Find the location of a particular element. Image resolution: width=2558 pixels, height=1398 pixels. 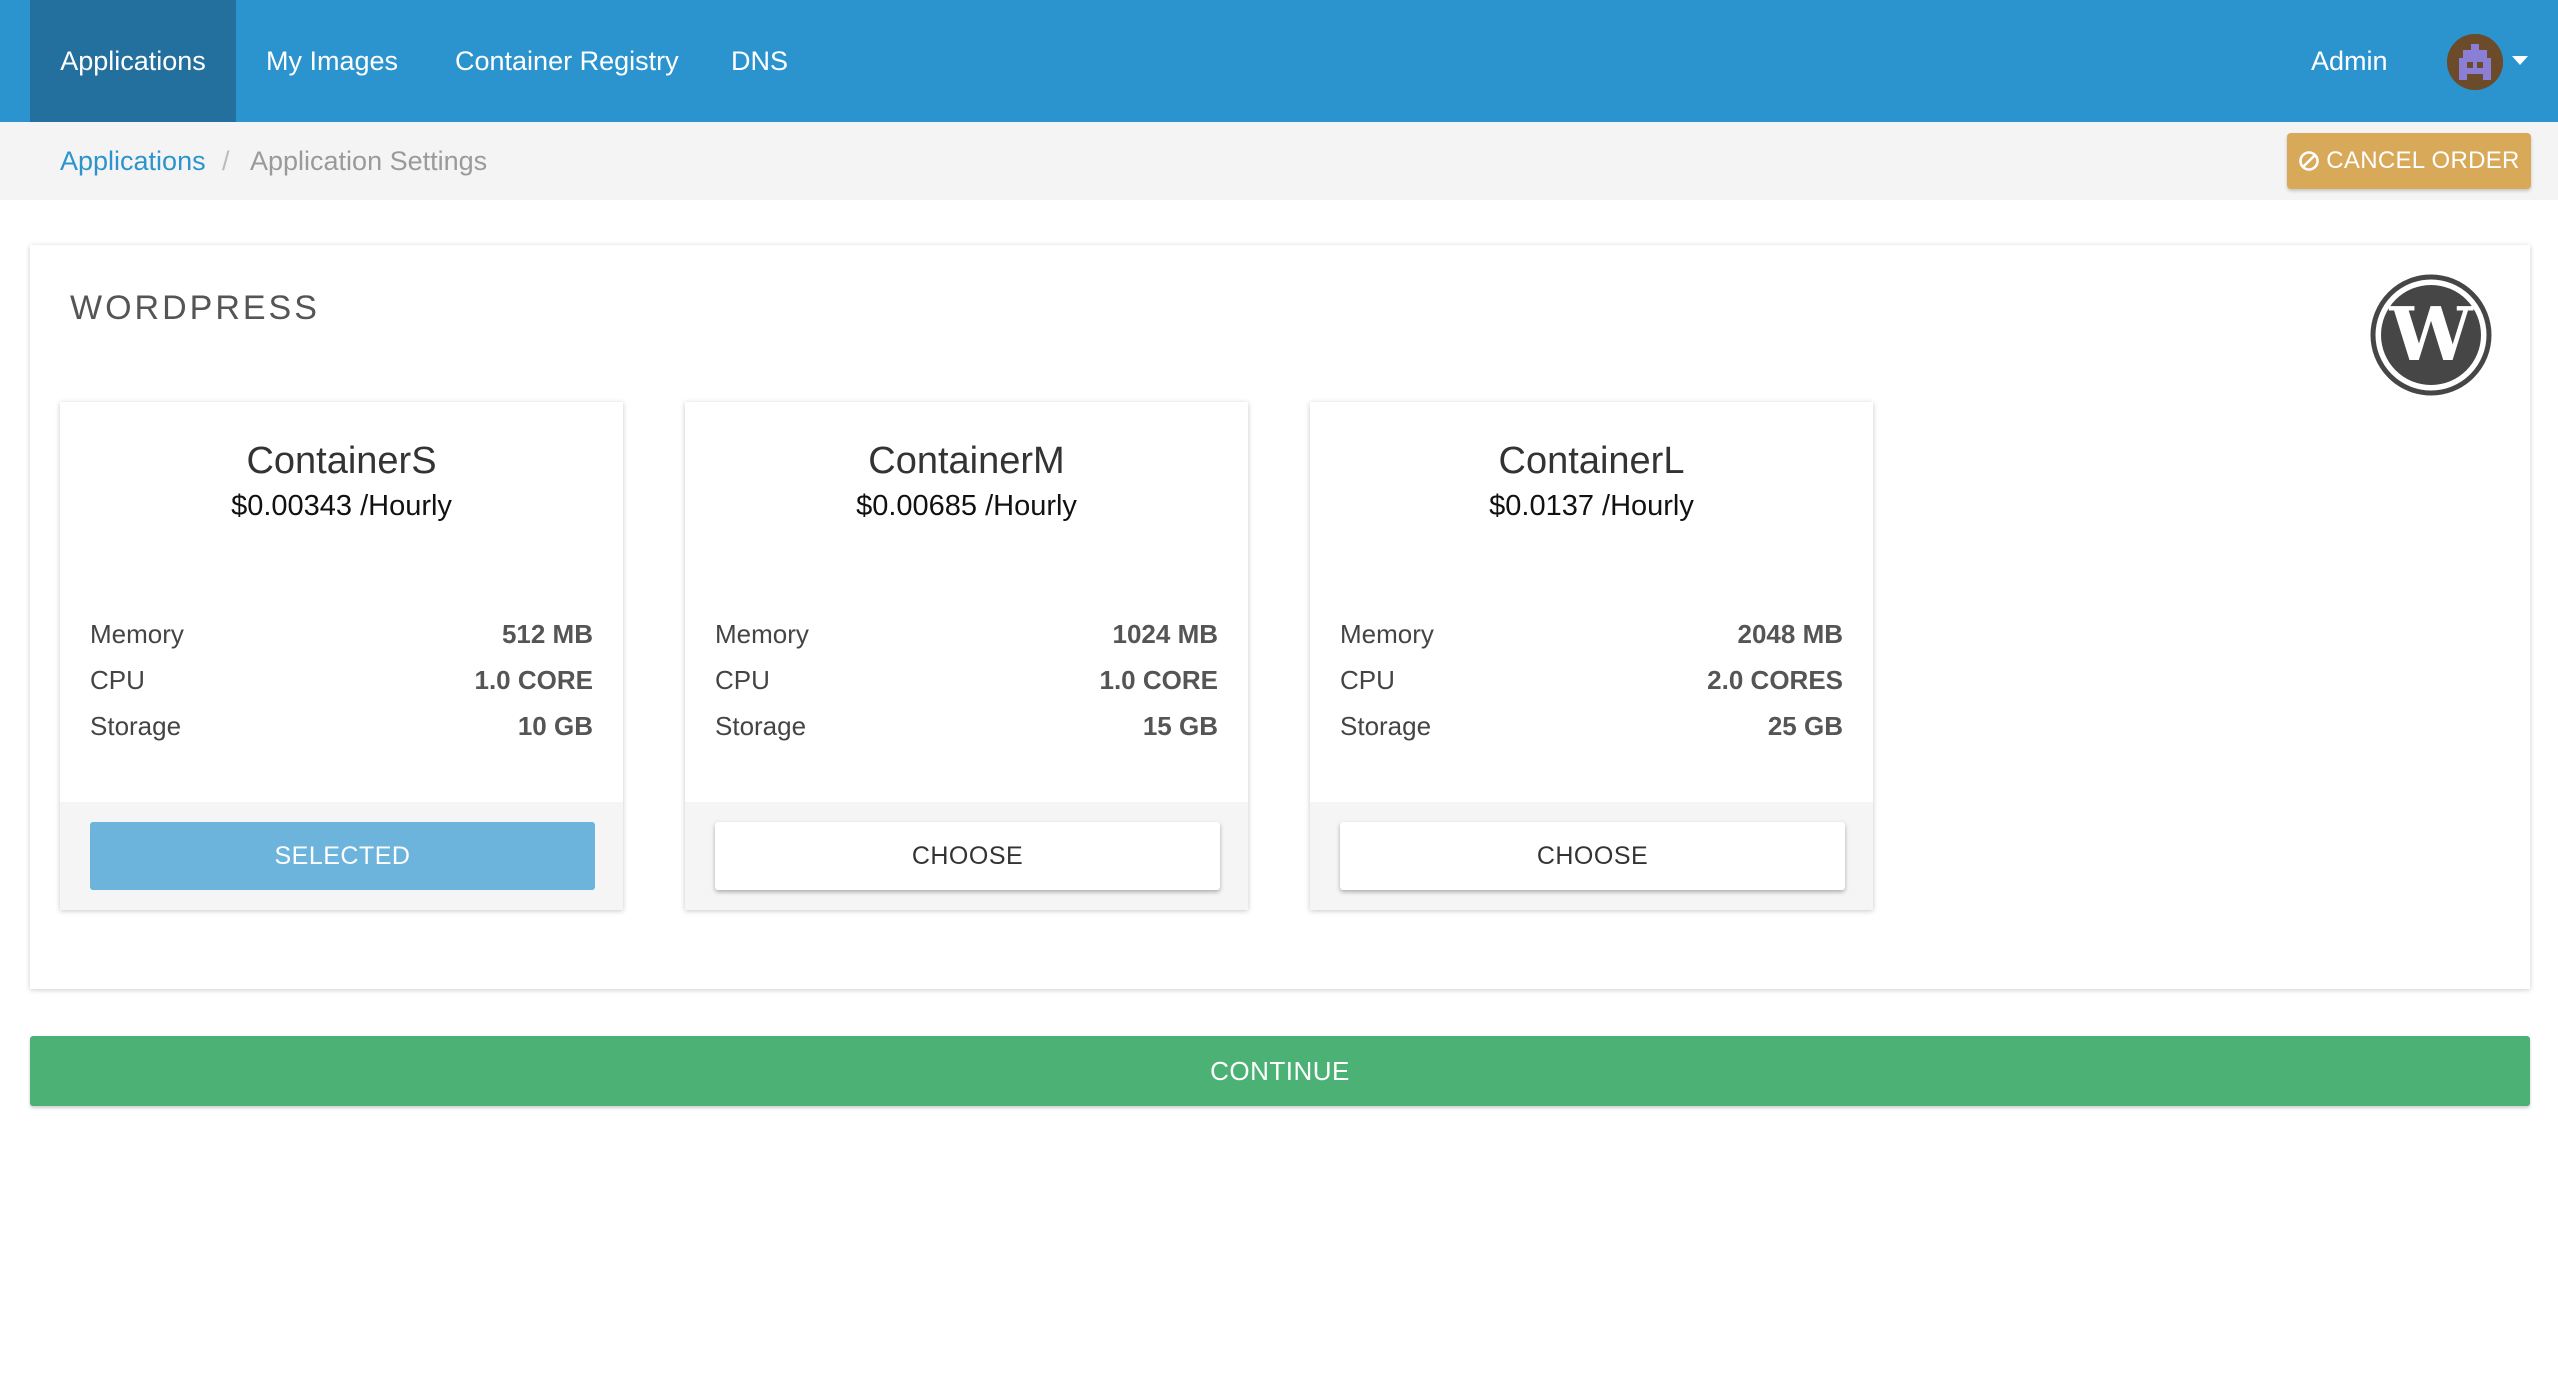

cancel-order-label: CANCEL ORDER is located at coordinates (2423, 160).